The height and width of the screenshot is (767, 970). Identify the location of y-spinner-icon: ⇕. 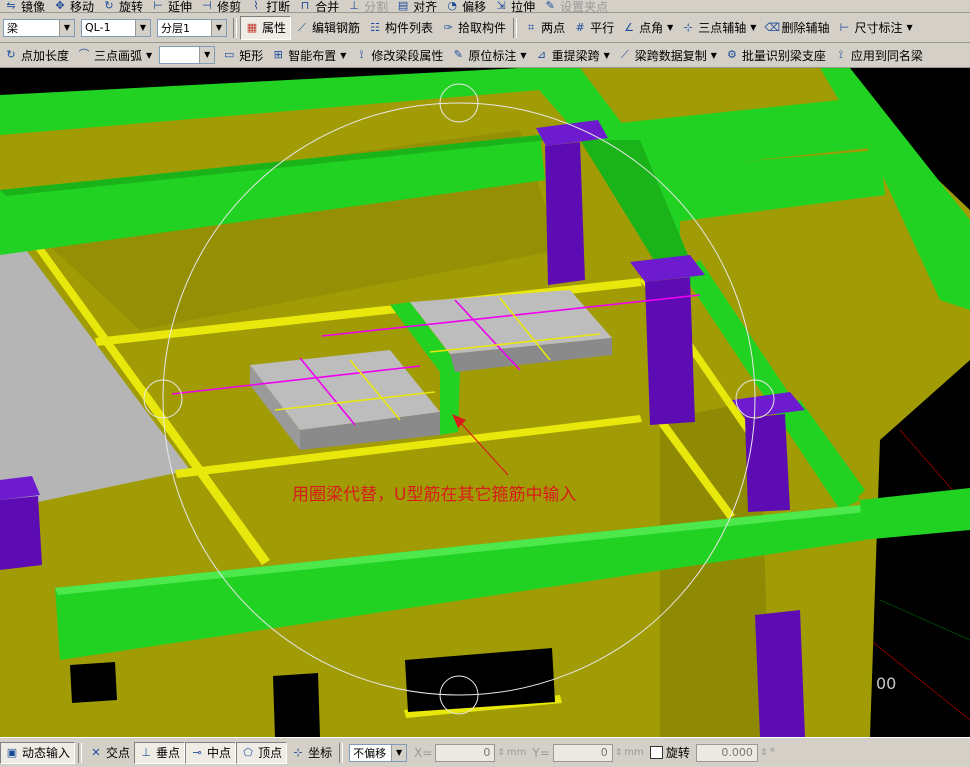
(619, 753).